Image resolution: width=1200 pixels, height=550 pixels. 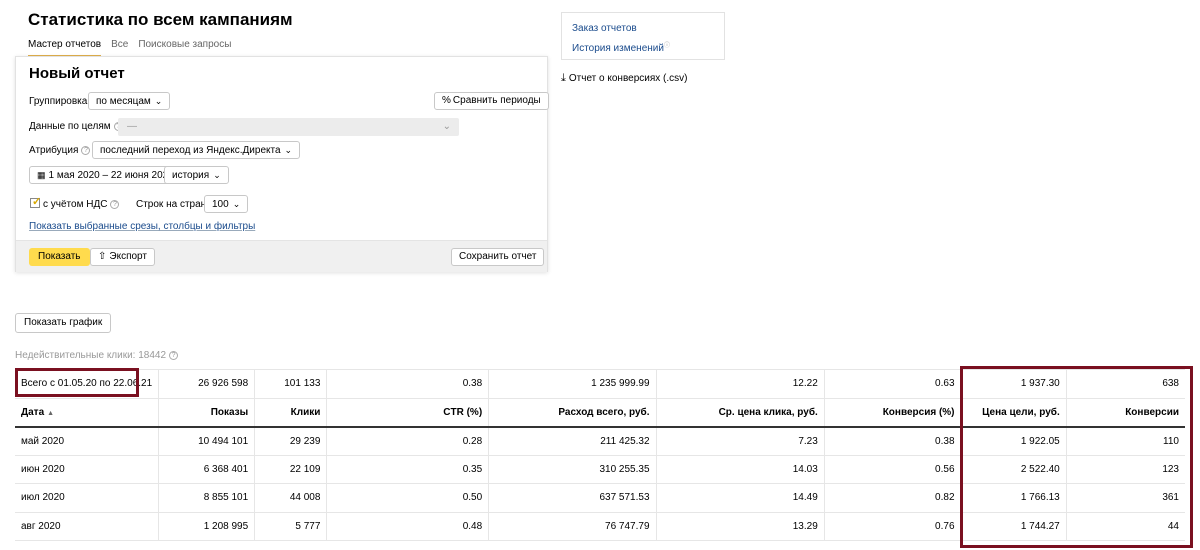 I want to click on sort-asc-icon: ▲, so click(x=51, y=413).